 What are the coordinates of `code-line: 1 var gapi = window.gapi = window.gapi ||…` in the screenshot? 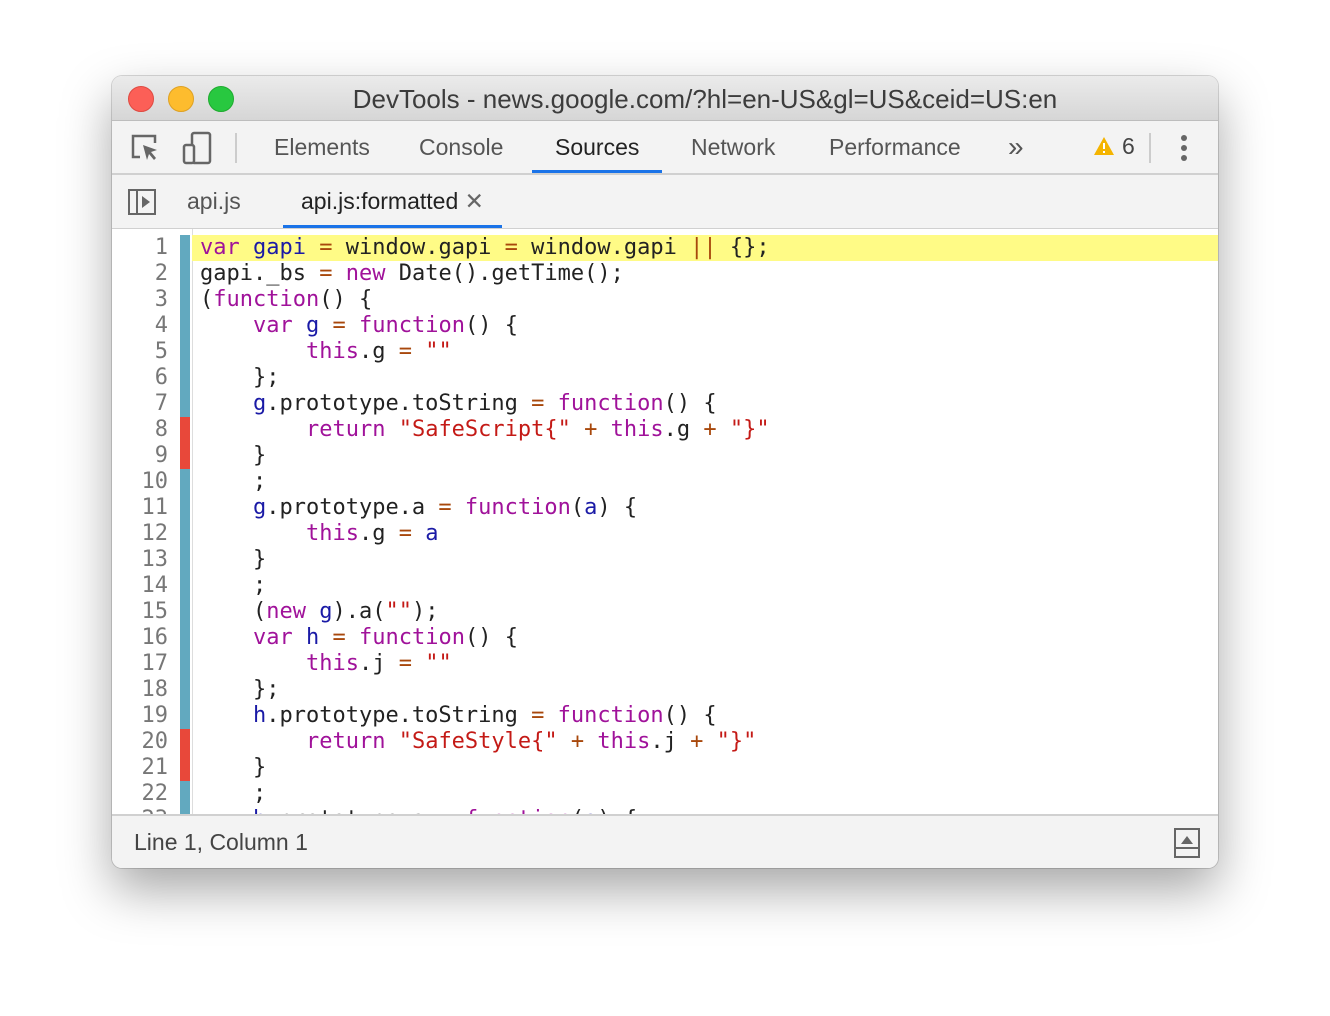 It's located at (665, 248).